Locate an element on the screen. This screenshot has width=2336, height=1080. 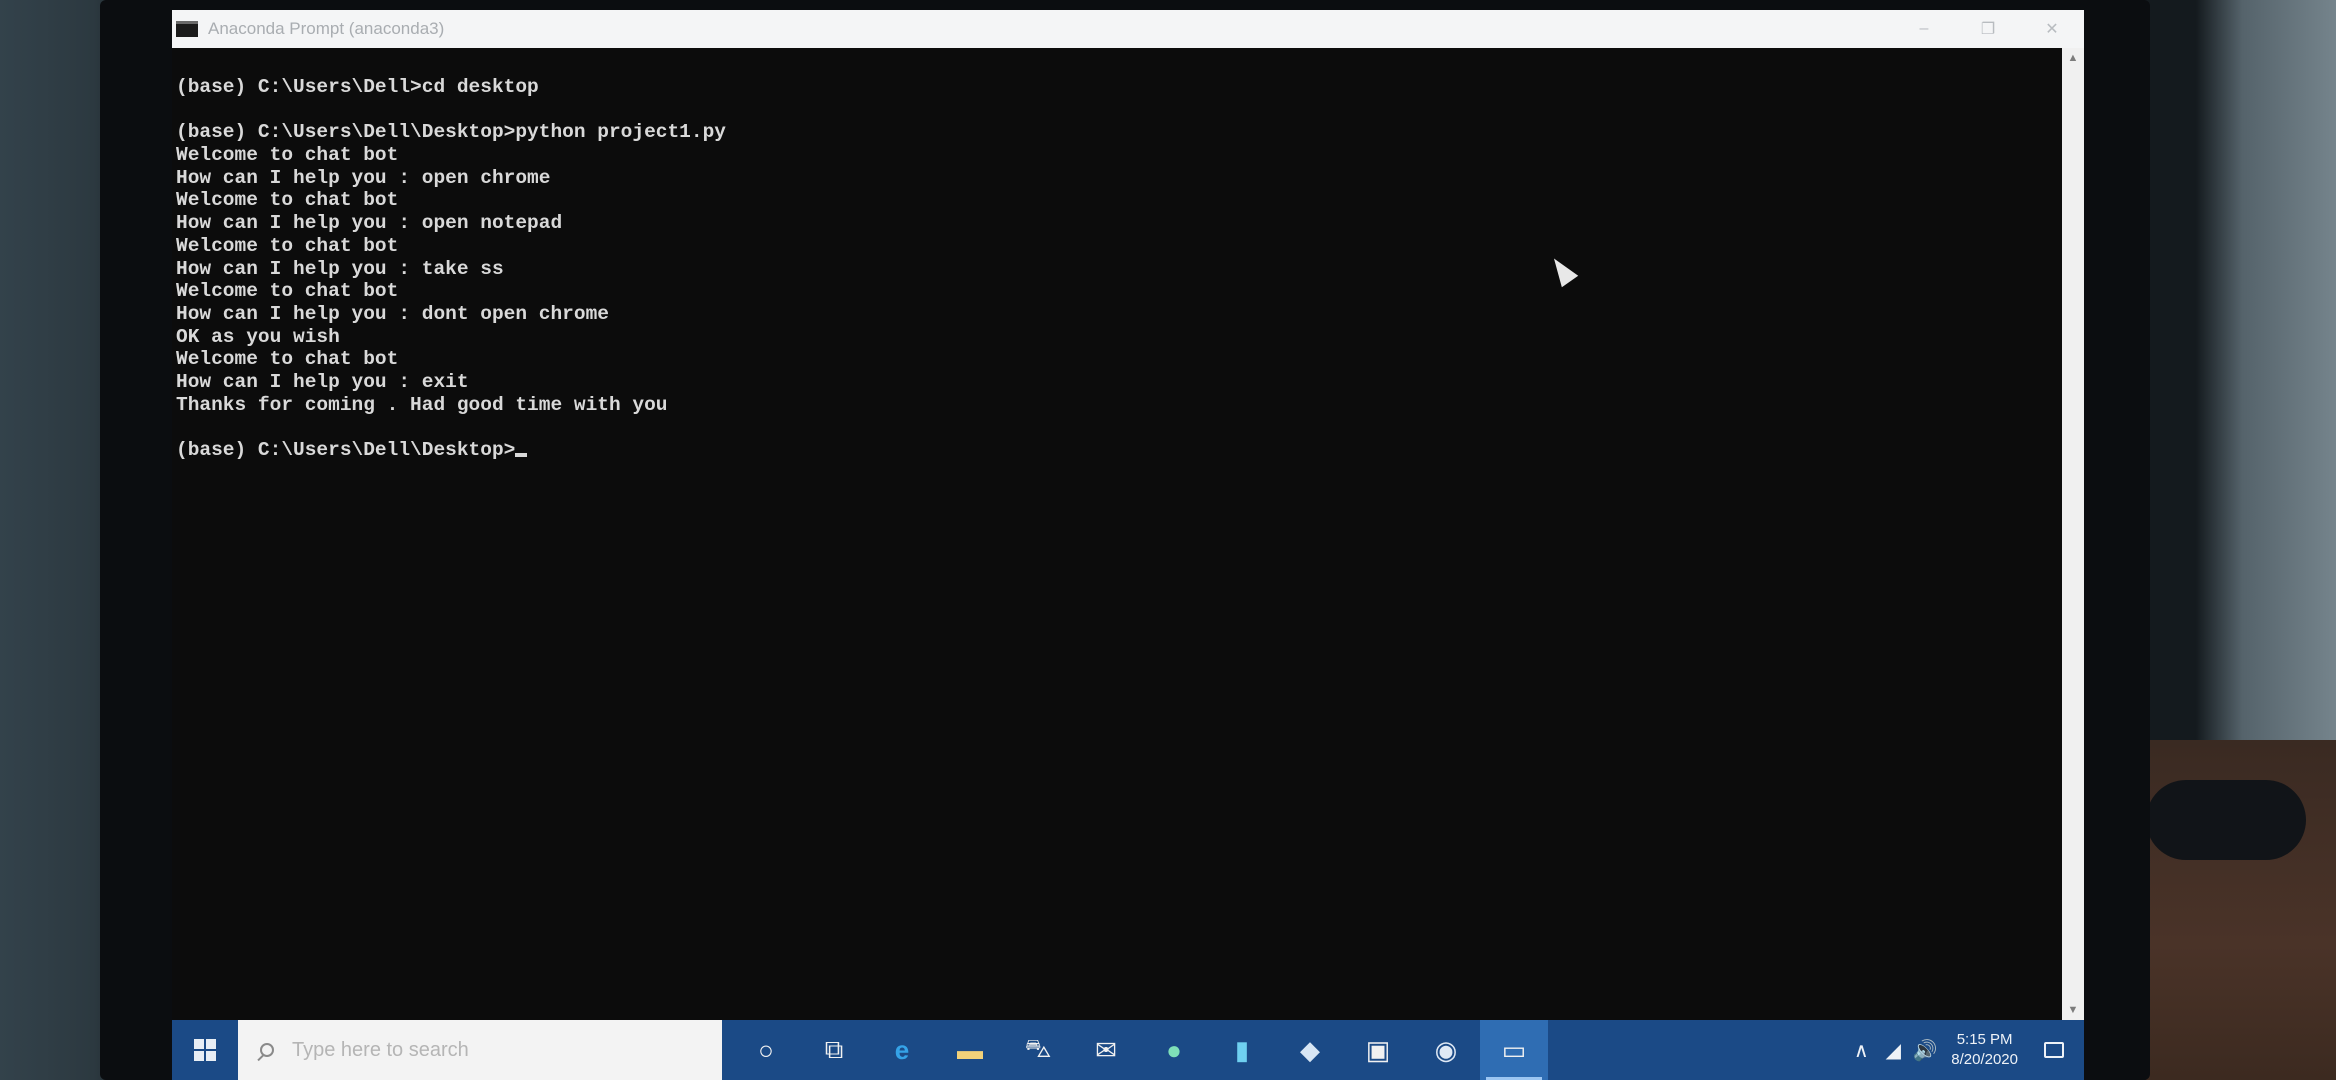
window-controls: – ❐ ✕ is located at coordinates (1988, 29).